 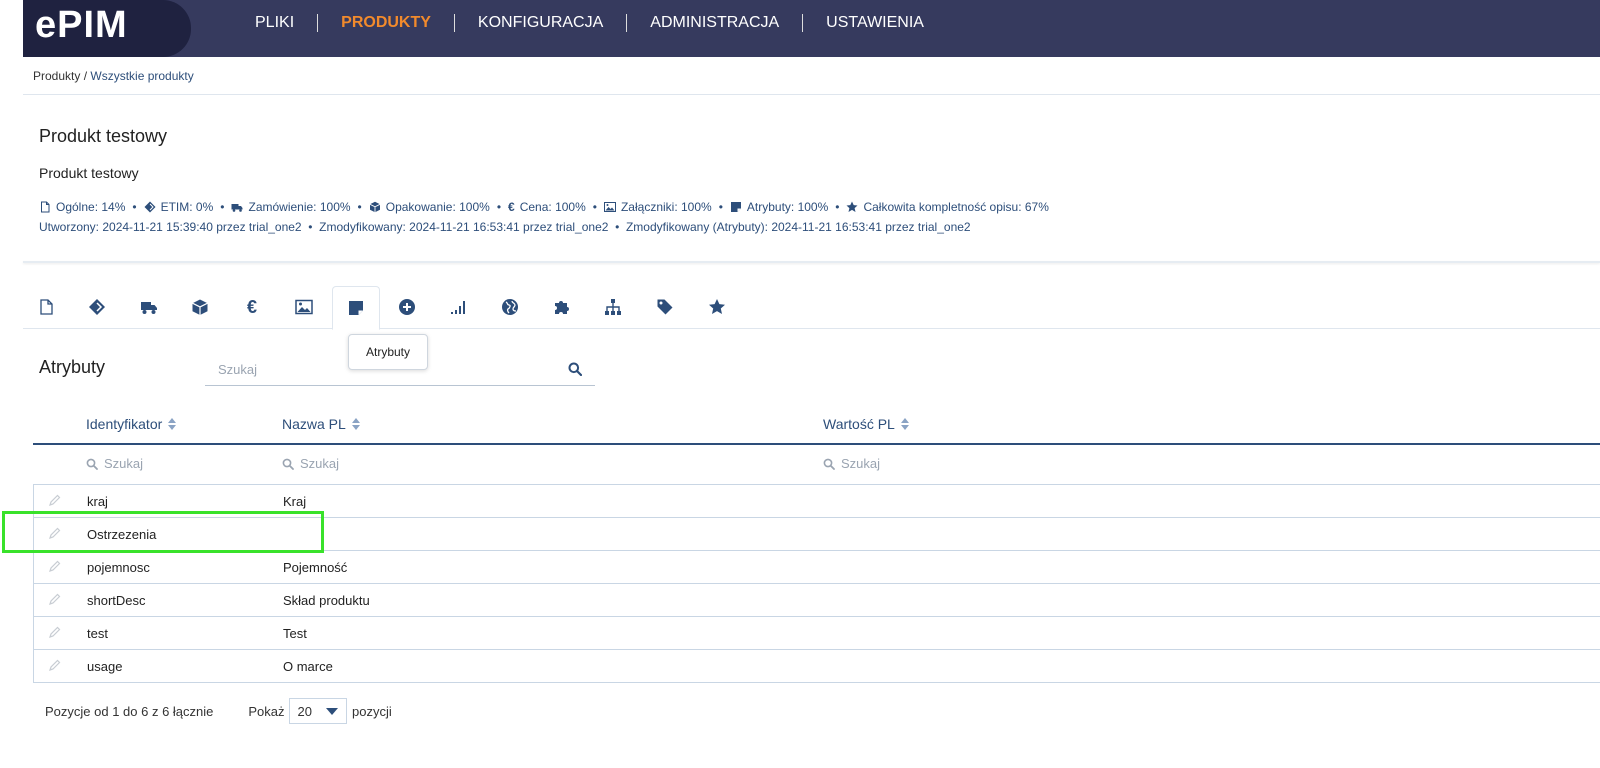 I want to click on tab-tags, so click(x=665, y=307).